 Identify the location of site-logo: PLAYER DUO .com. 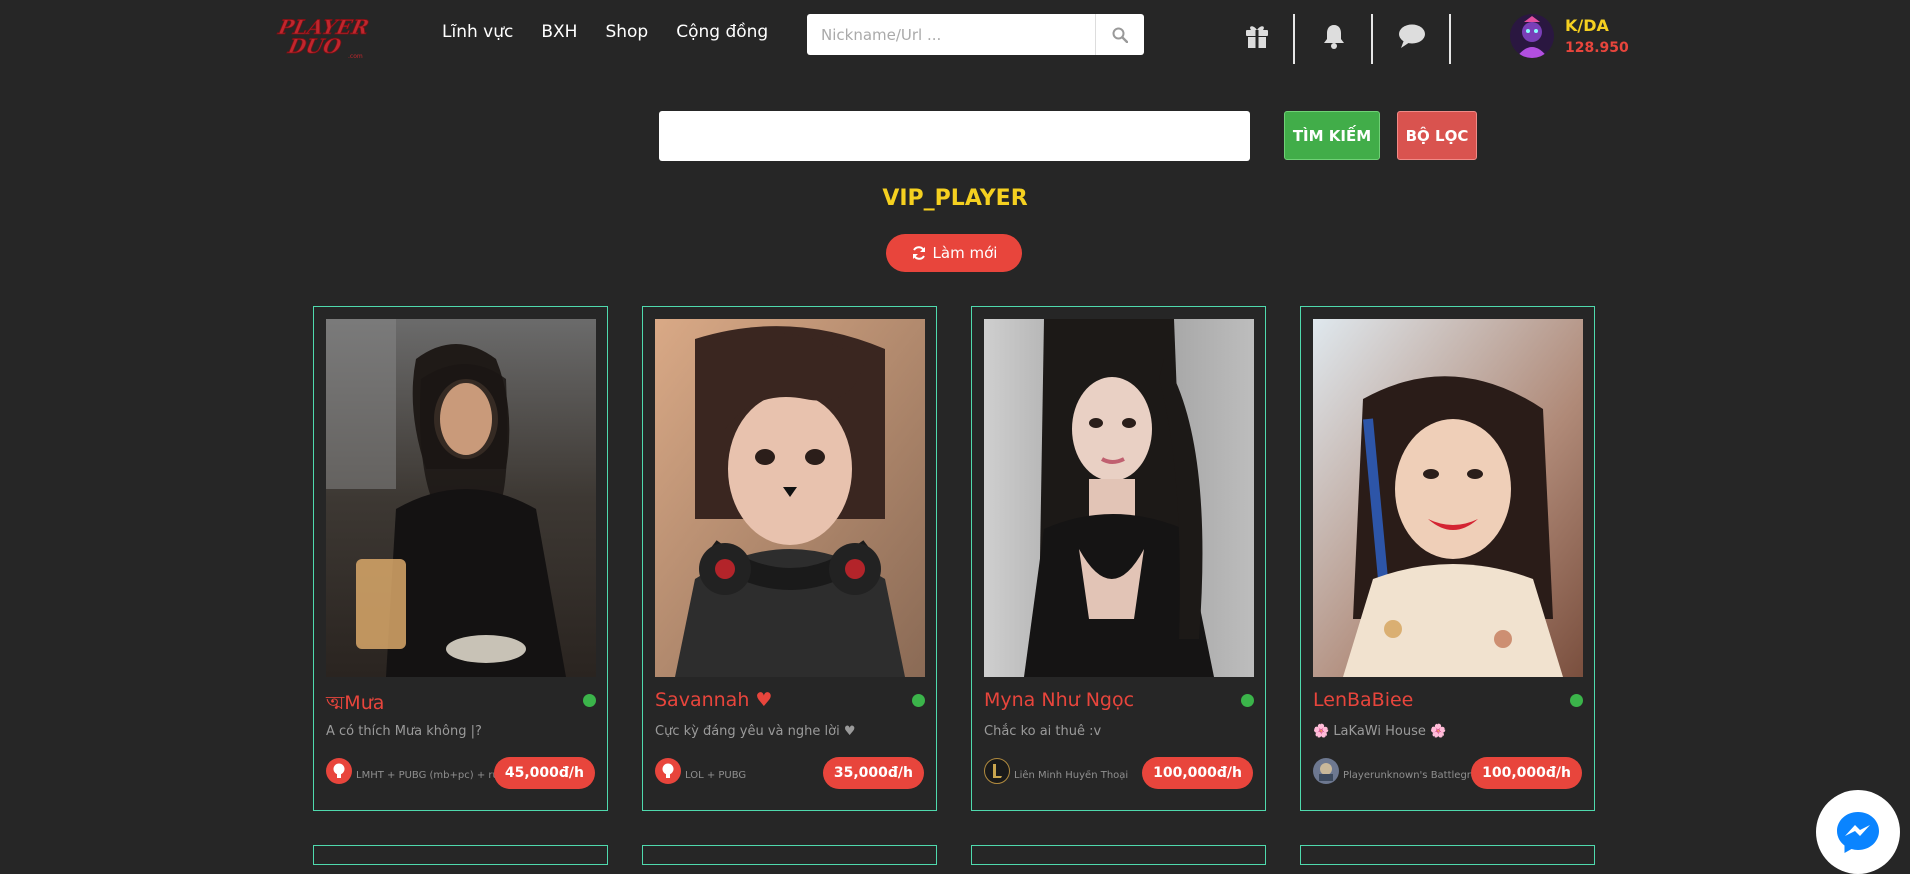
(327, 36).